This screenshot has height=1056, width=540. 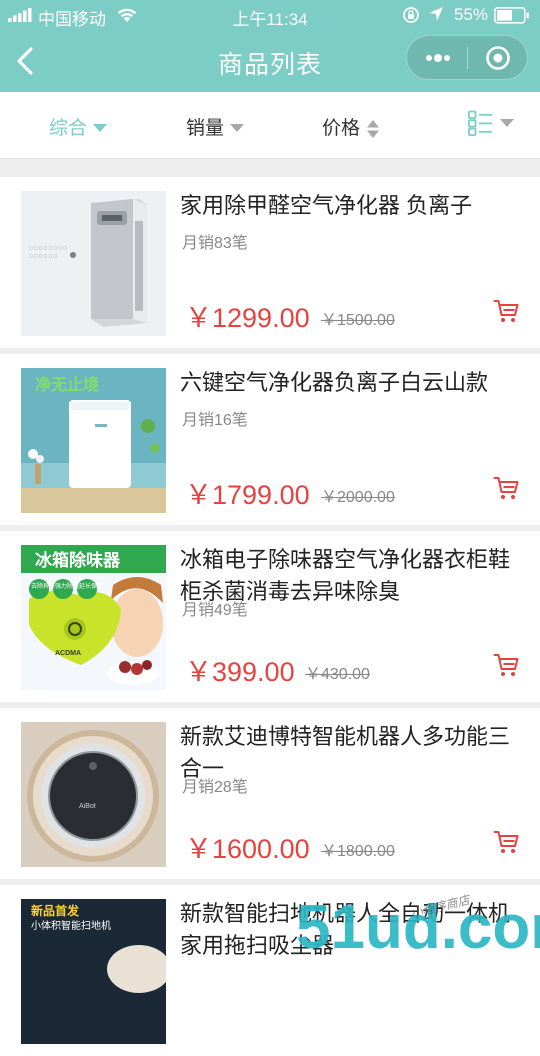 I want to click on product-sales: 月销83笔, so click(x=215, y=243).